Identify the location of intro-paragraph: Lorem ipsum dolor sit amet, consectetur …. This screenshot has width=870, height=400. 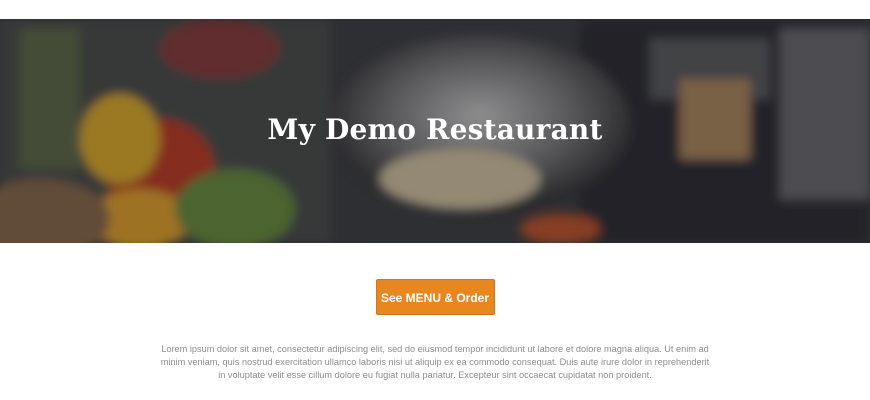
(435, 362).